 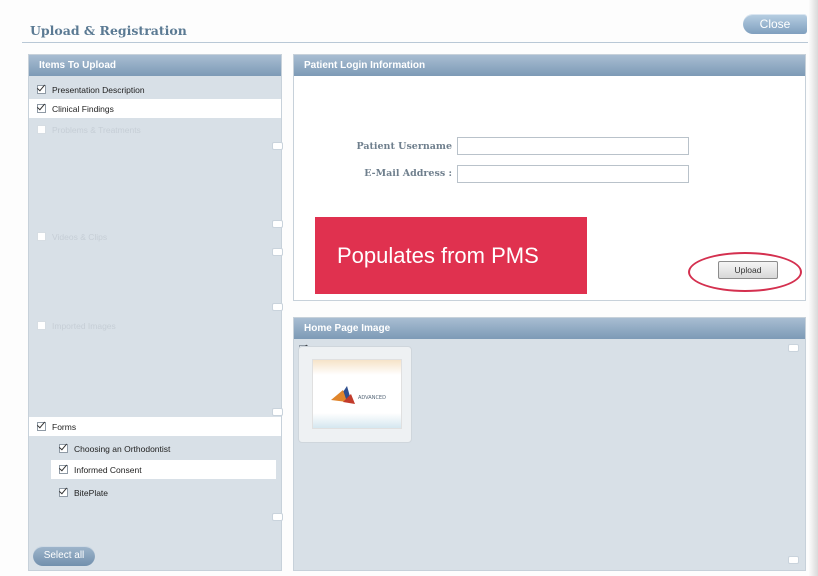 What do you see at coordinates (404, 146) in the screenshot?
I see `username-label: Patient Username` at bounding box center [404, 146].